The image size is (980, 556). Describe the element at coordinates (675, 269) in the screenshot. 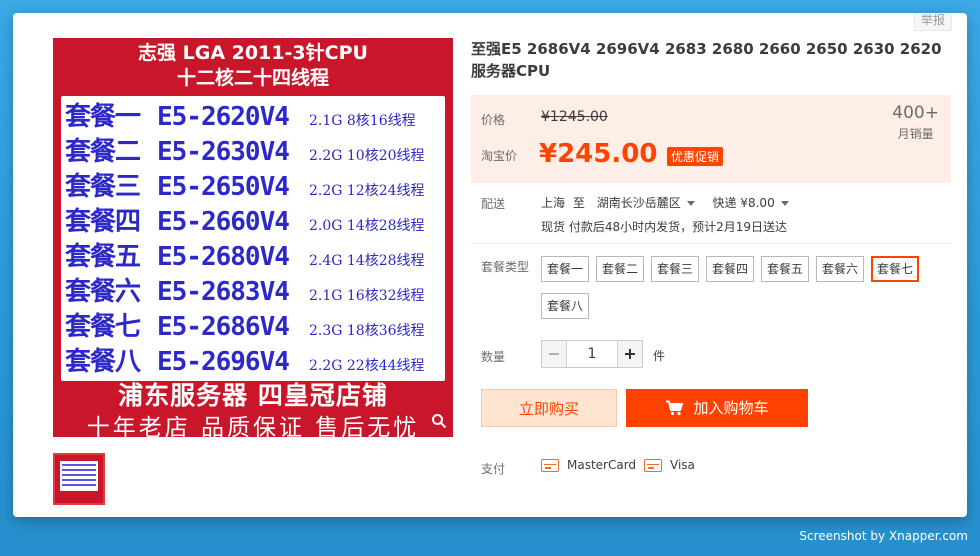

I see `package-option-3: 套餐三` at that location.